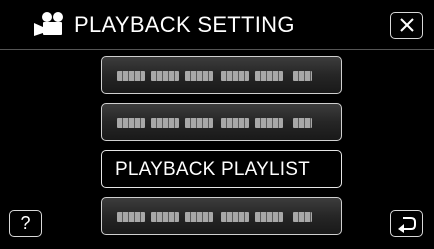 This screenshot has height=249, width=434. What do you see at coordinates (217, 49) in the screenshot?
I see `header-divider` at bounding box center [217, 49].